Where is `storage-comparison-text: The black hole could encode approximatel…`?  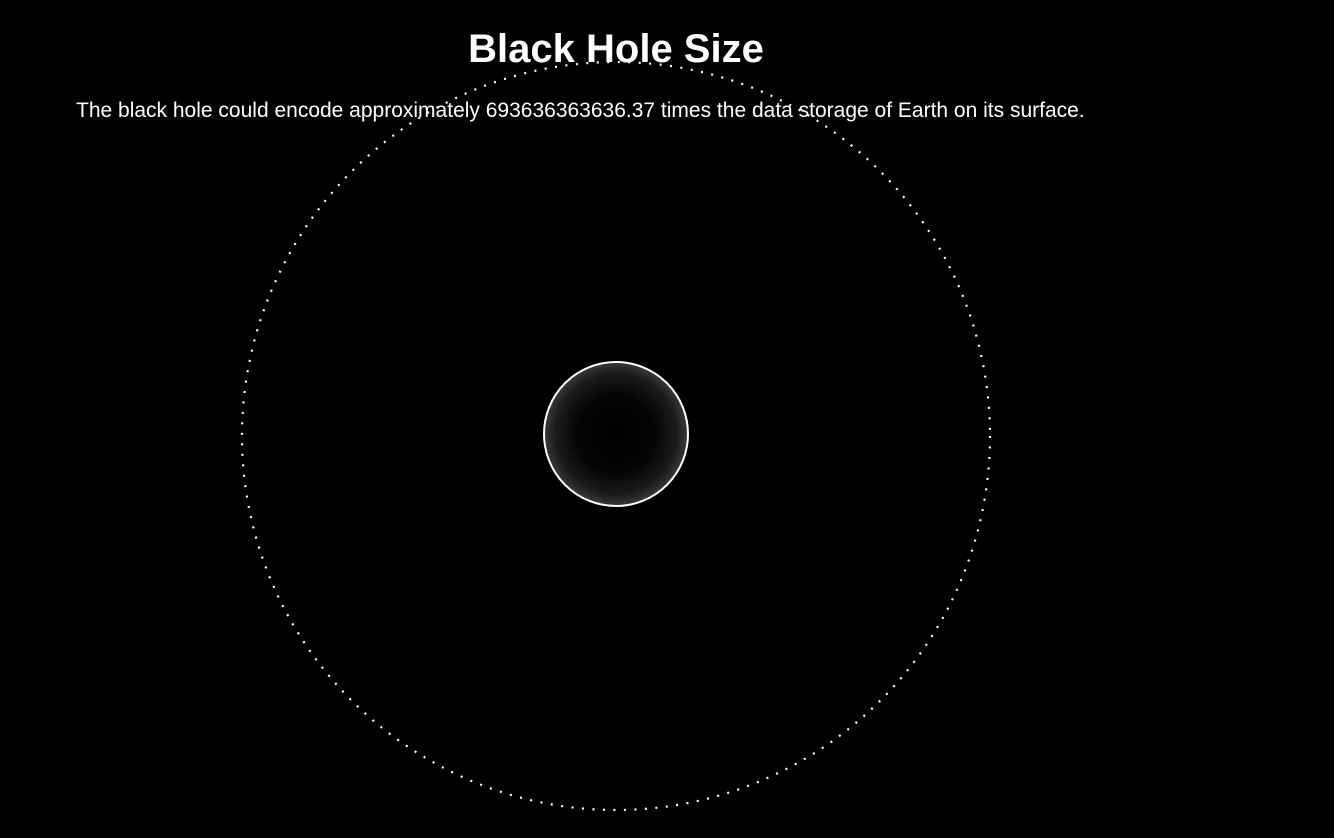
storage-comparison-text: The black hole could encode approximatel… is located at coordinates (580, 110).